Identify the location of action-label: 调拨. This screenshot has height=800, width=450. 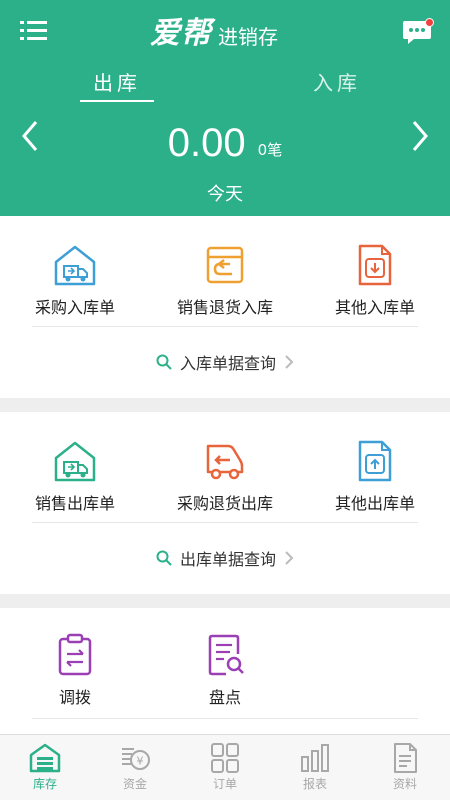
(74, 697).